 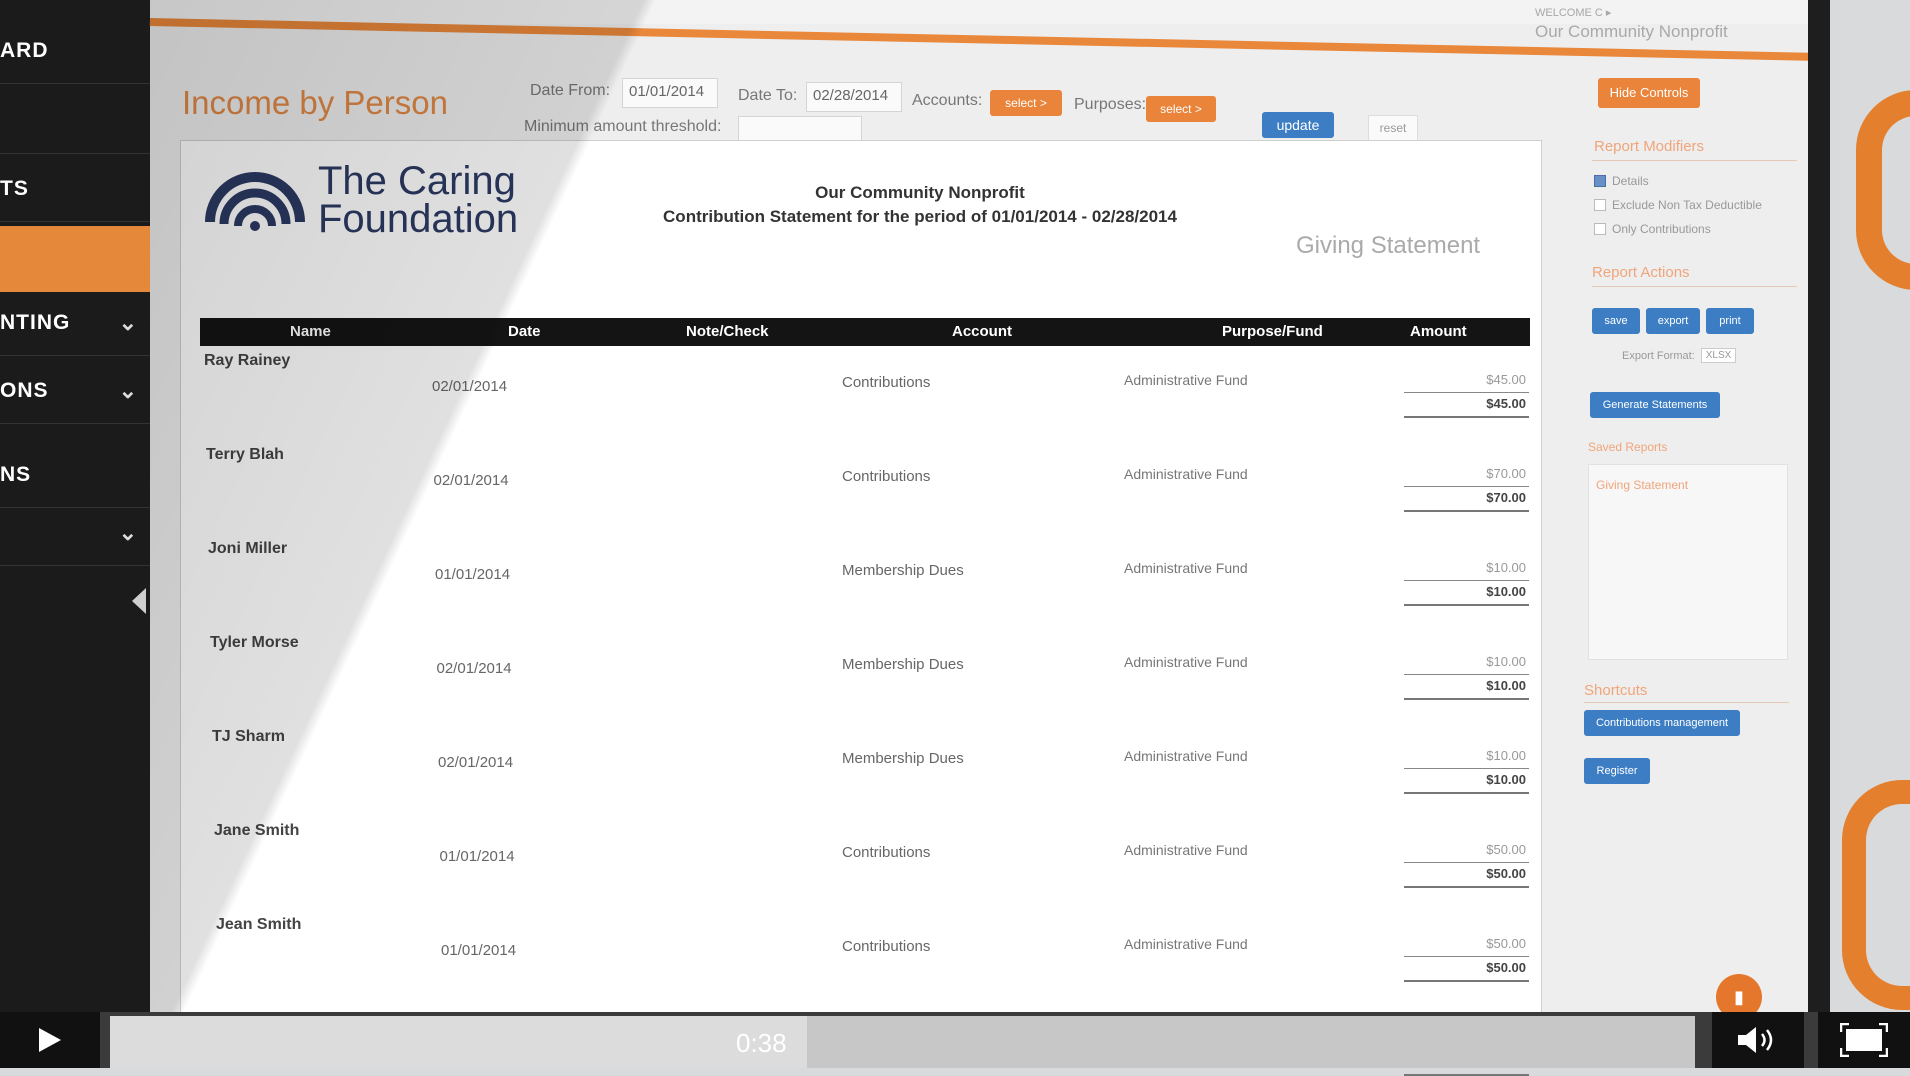 I want to click on col-note: Note/Check, so click(x=727, y=331).